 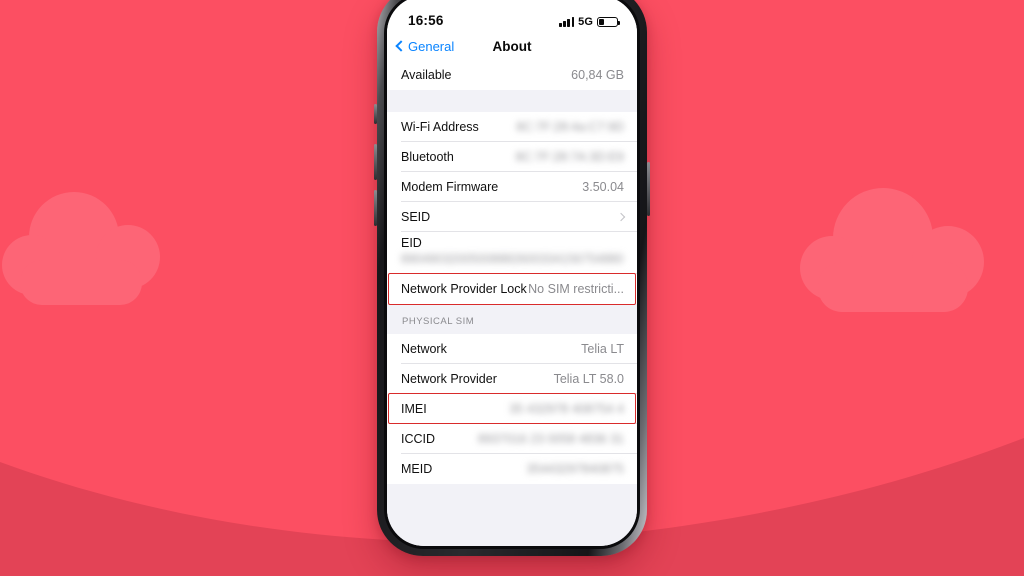 What do you see at coordinates (426, 20) in the screenshot?
I see `status-bar-clock: 16:56` at bounding box center [426, 20].